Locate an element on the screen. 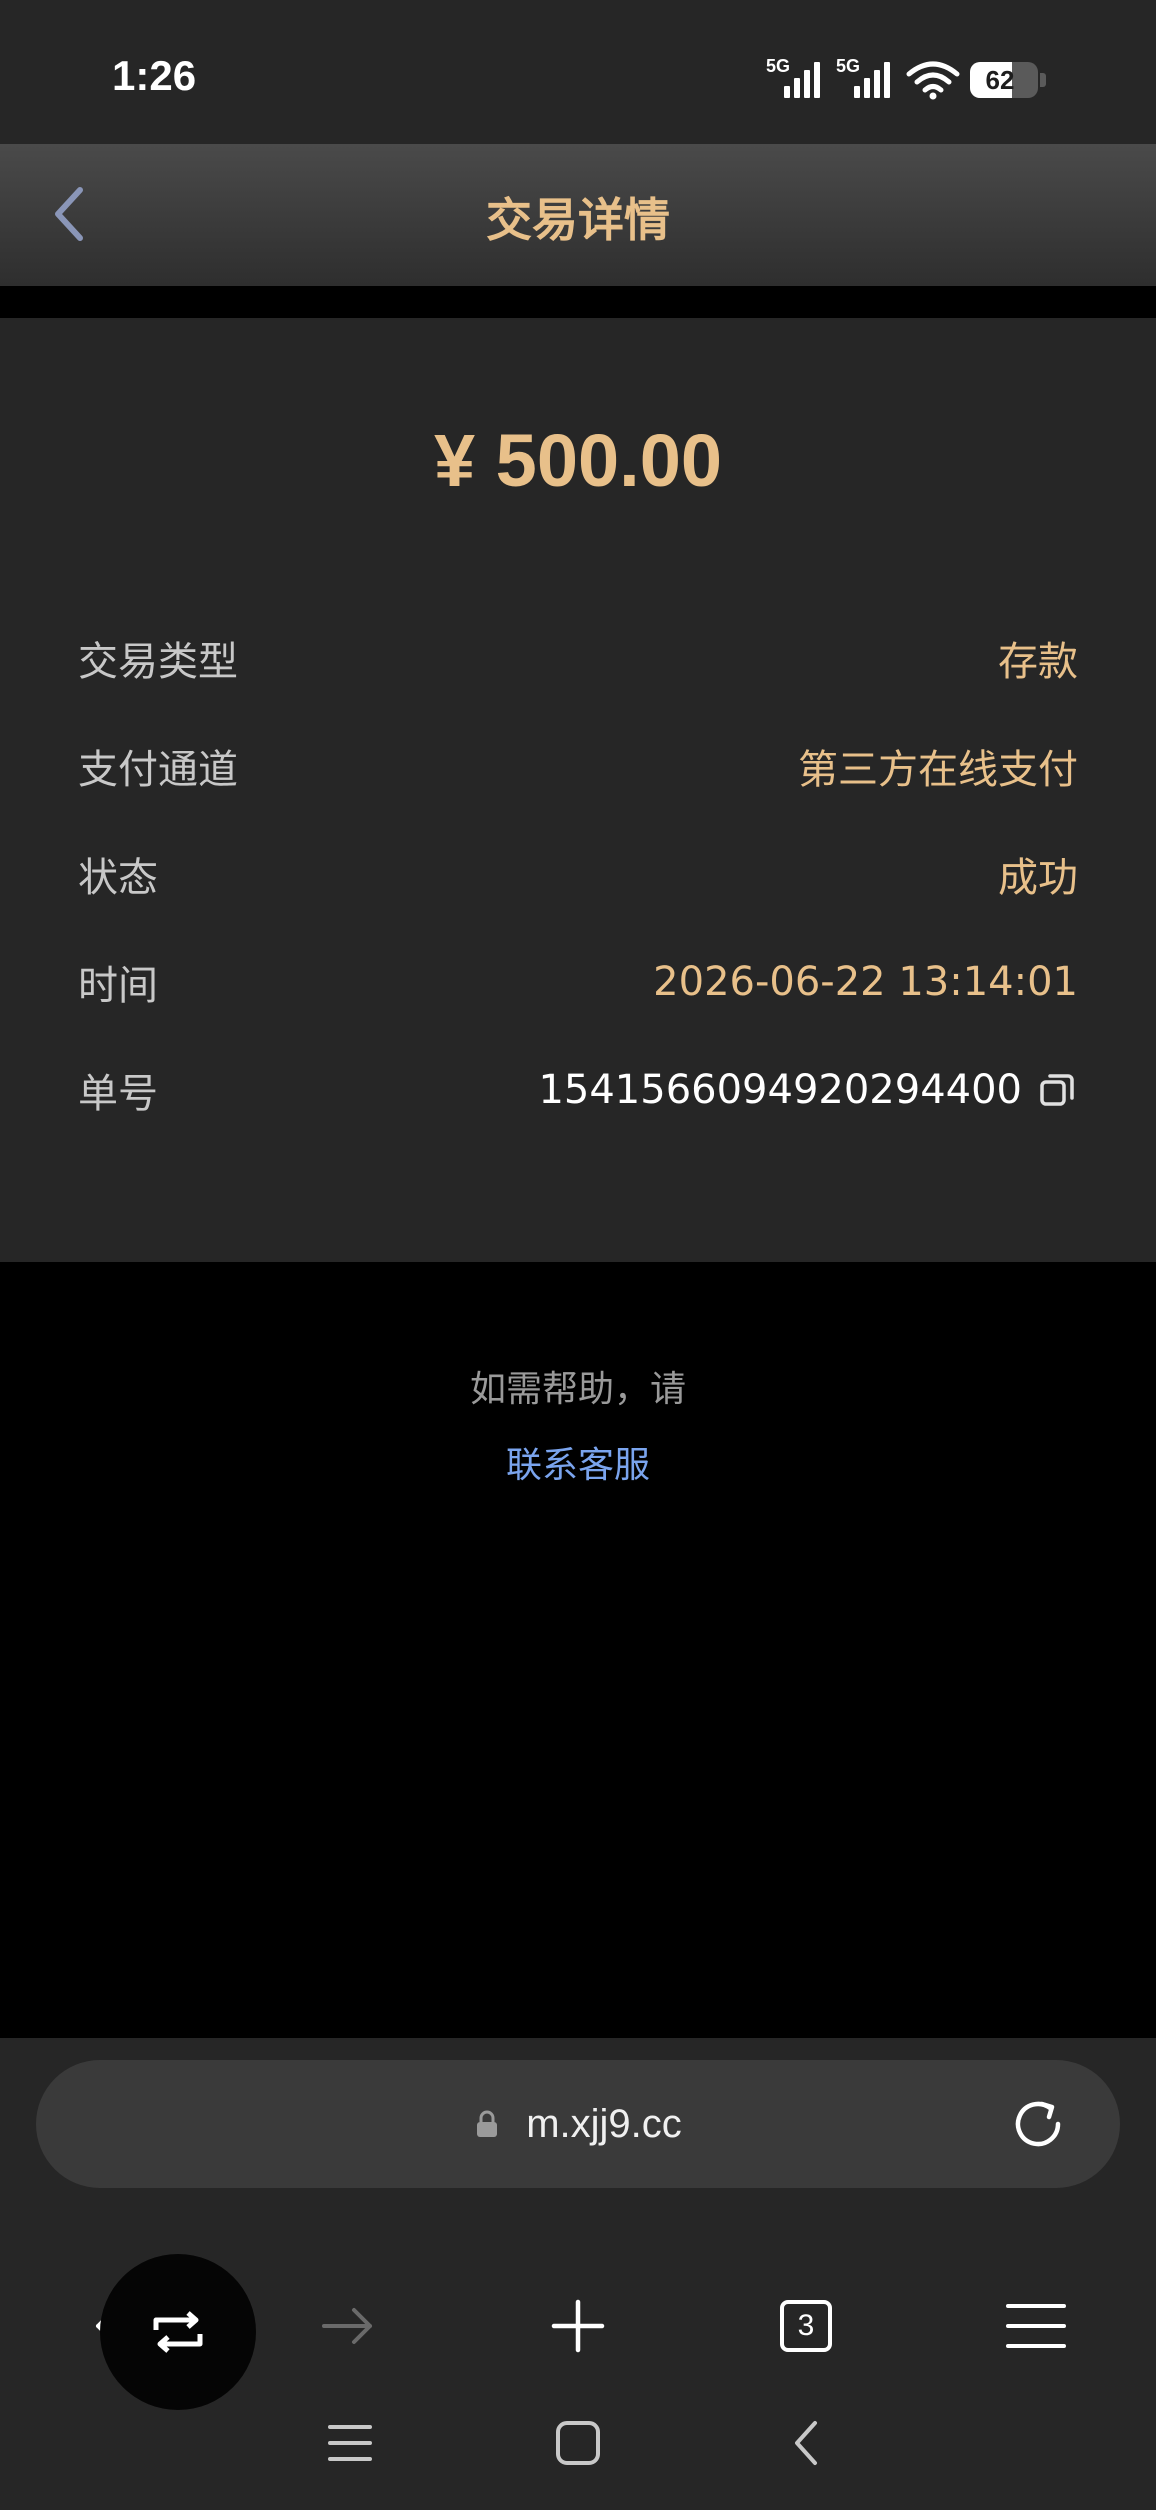 The width and height of the screenshot is (1156, 2510). order-number-group: 1541566094920294400 is located at coordinates (808, 1090).